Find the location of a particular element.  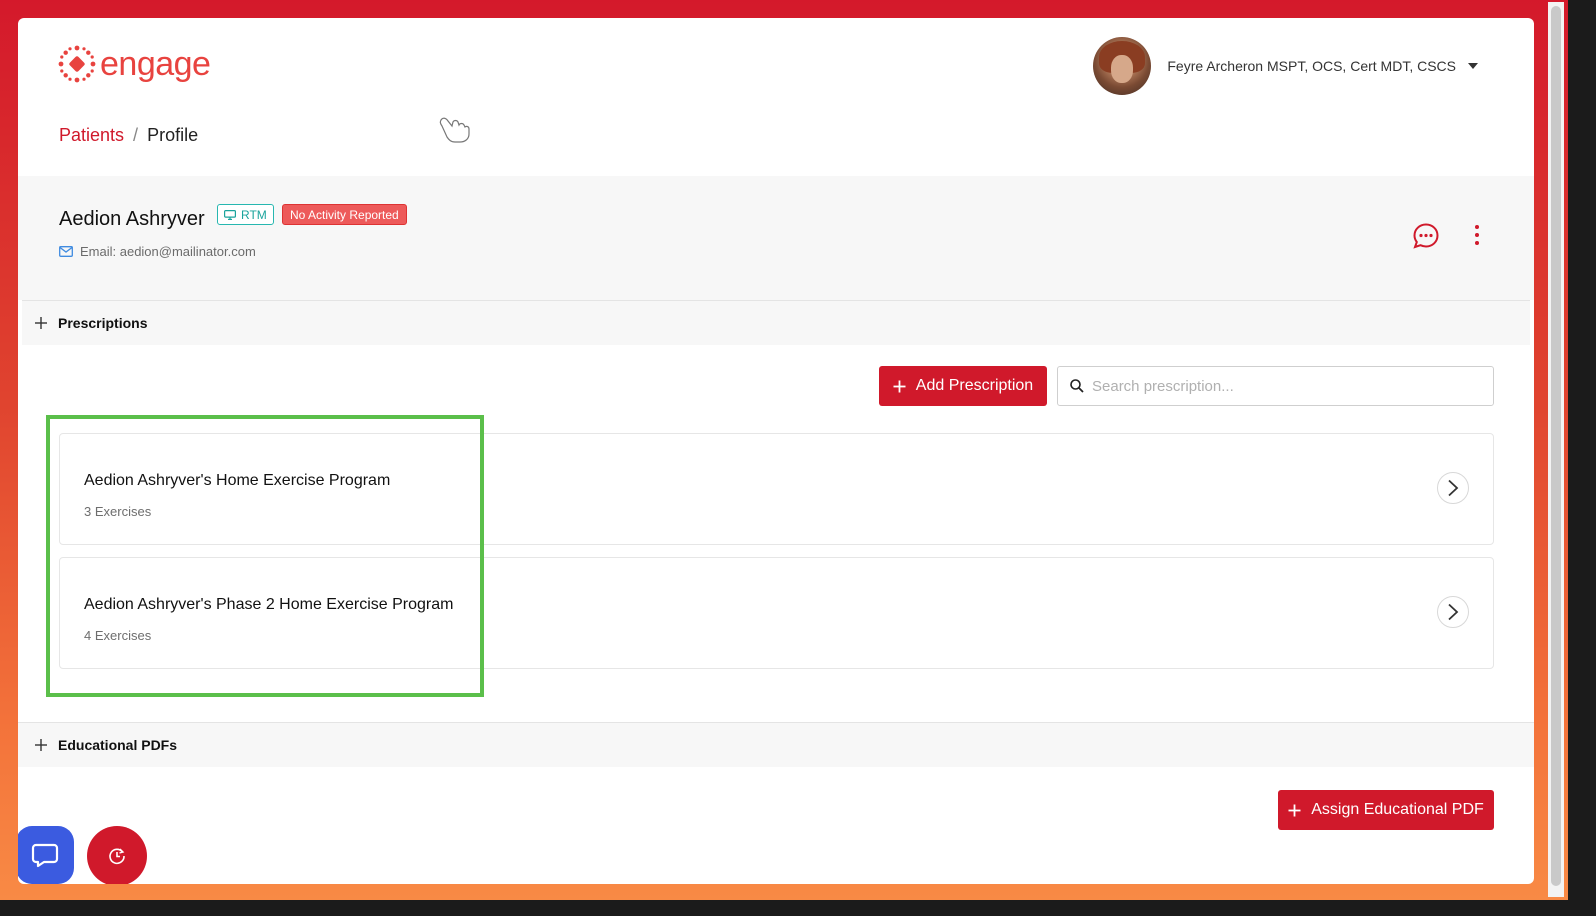

more-vertical-icon is located at coordinates (1477, 236).